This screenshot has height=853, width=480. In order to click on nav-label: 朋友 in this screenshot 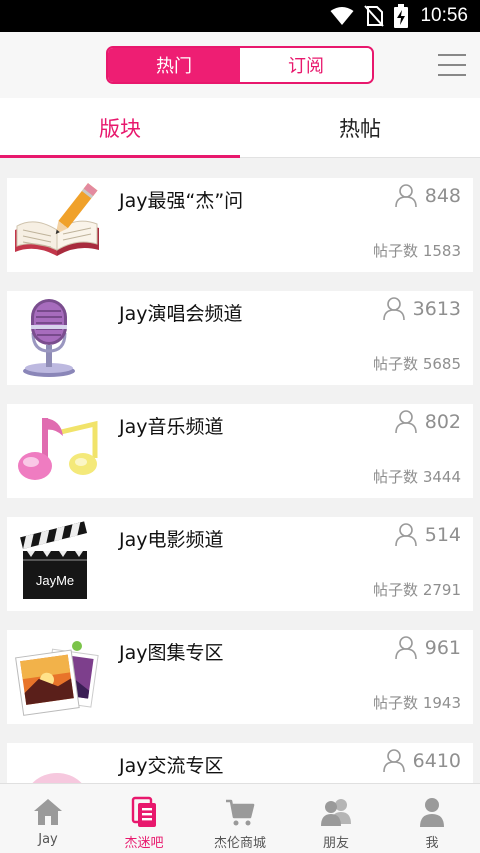, I will do `click(335, 843)`.